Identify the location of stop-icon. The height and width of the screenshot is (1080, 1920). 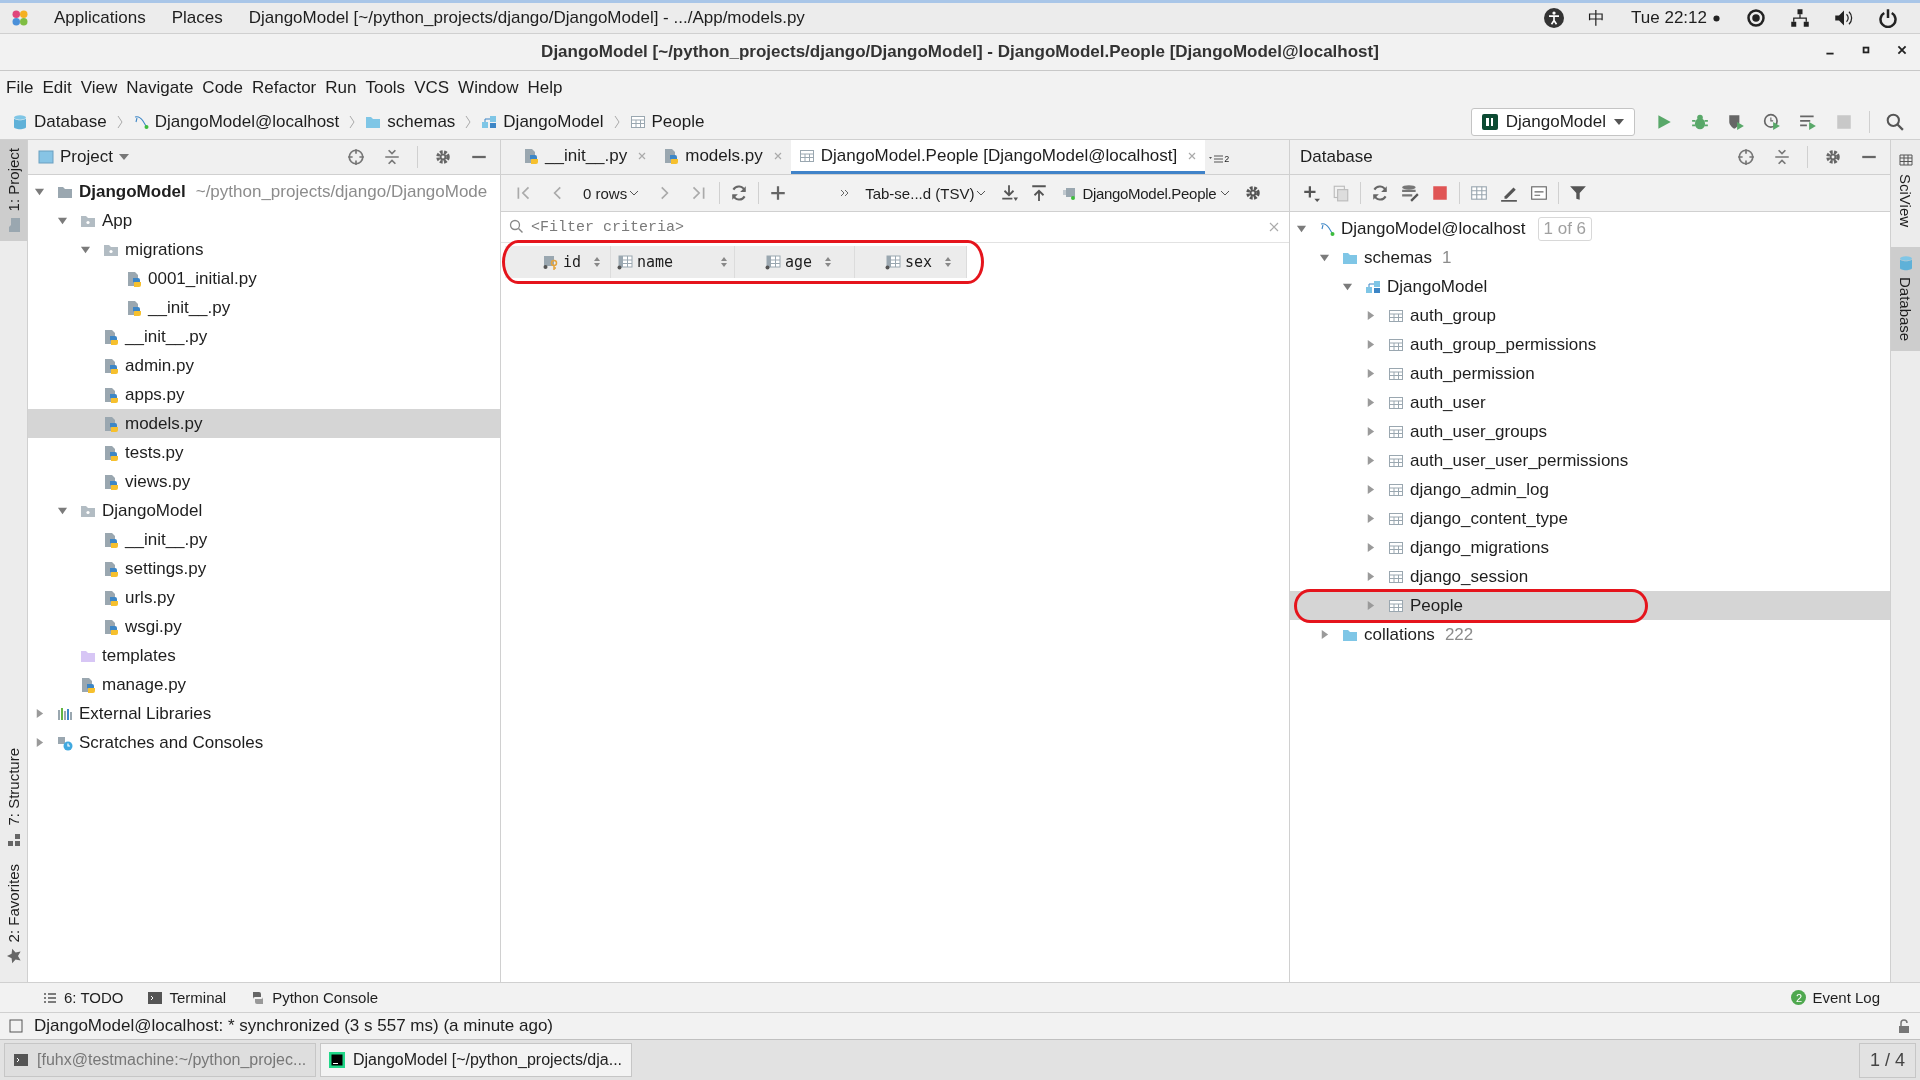
(1440, 193).